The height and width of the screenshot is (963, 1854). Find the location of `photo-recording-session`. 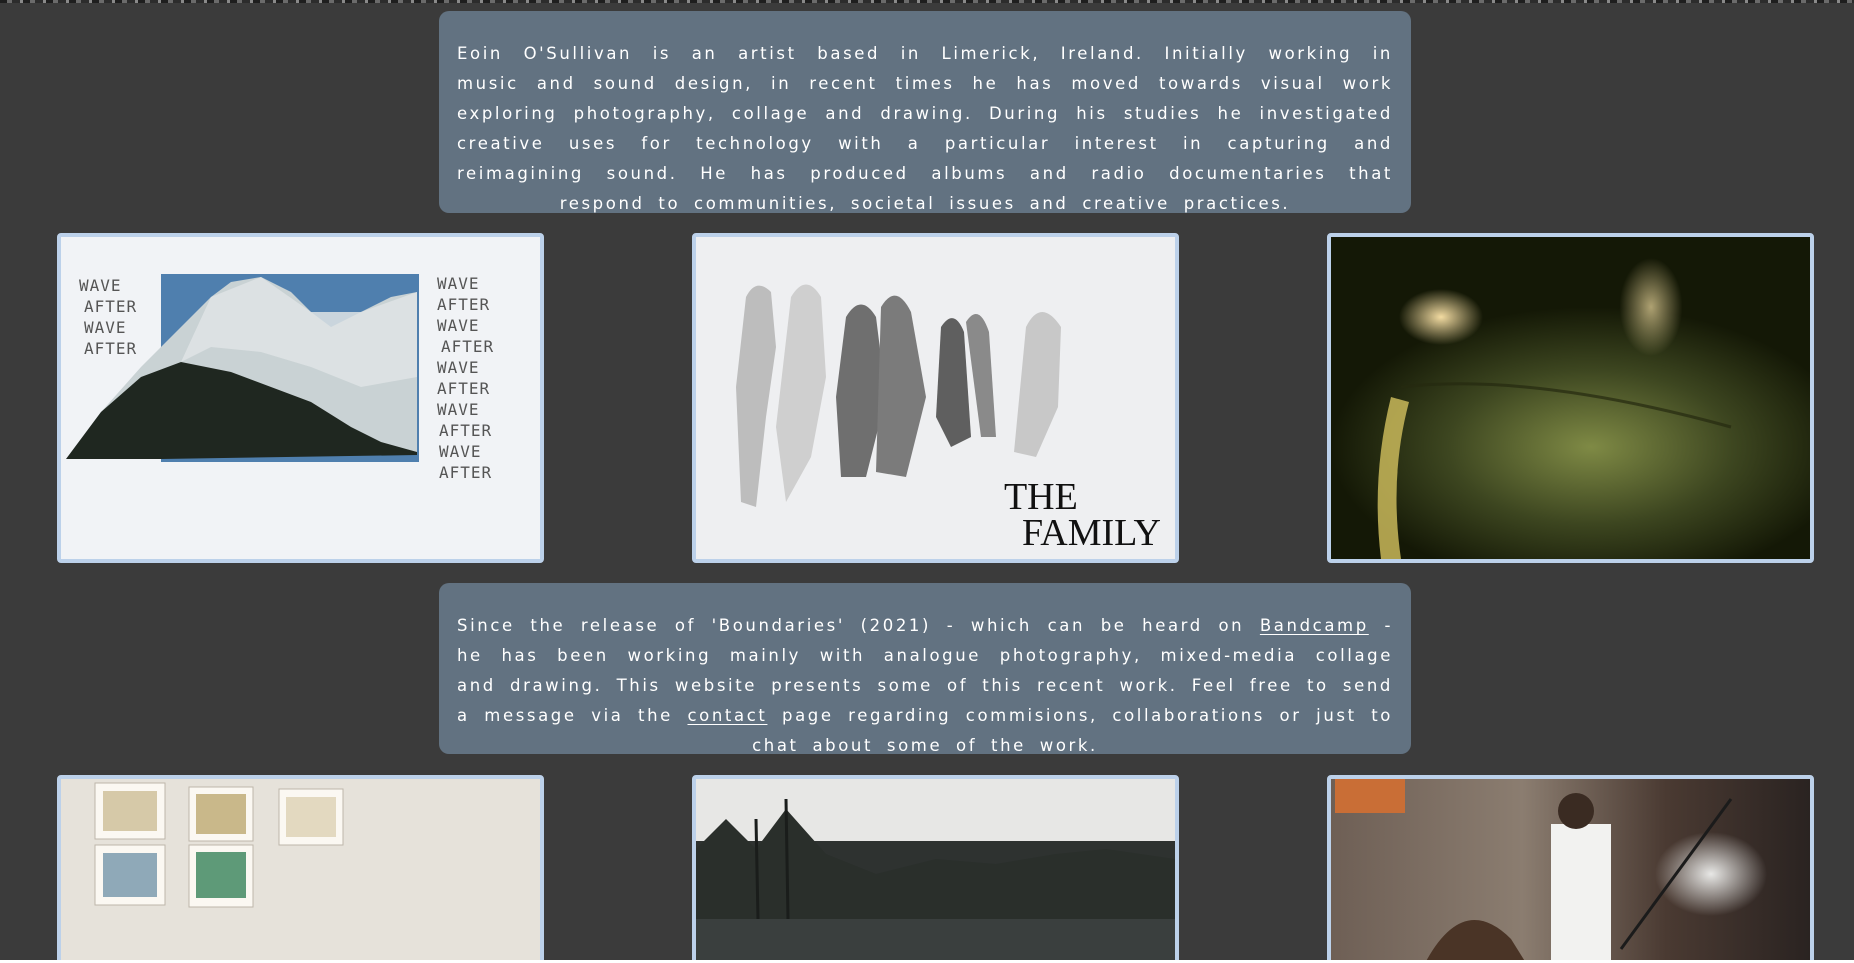

photo-recording-session is located at coordinates (1570, 867).